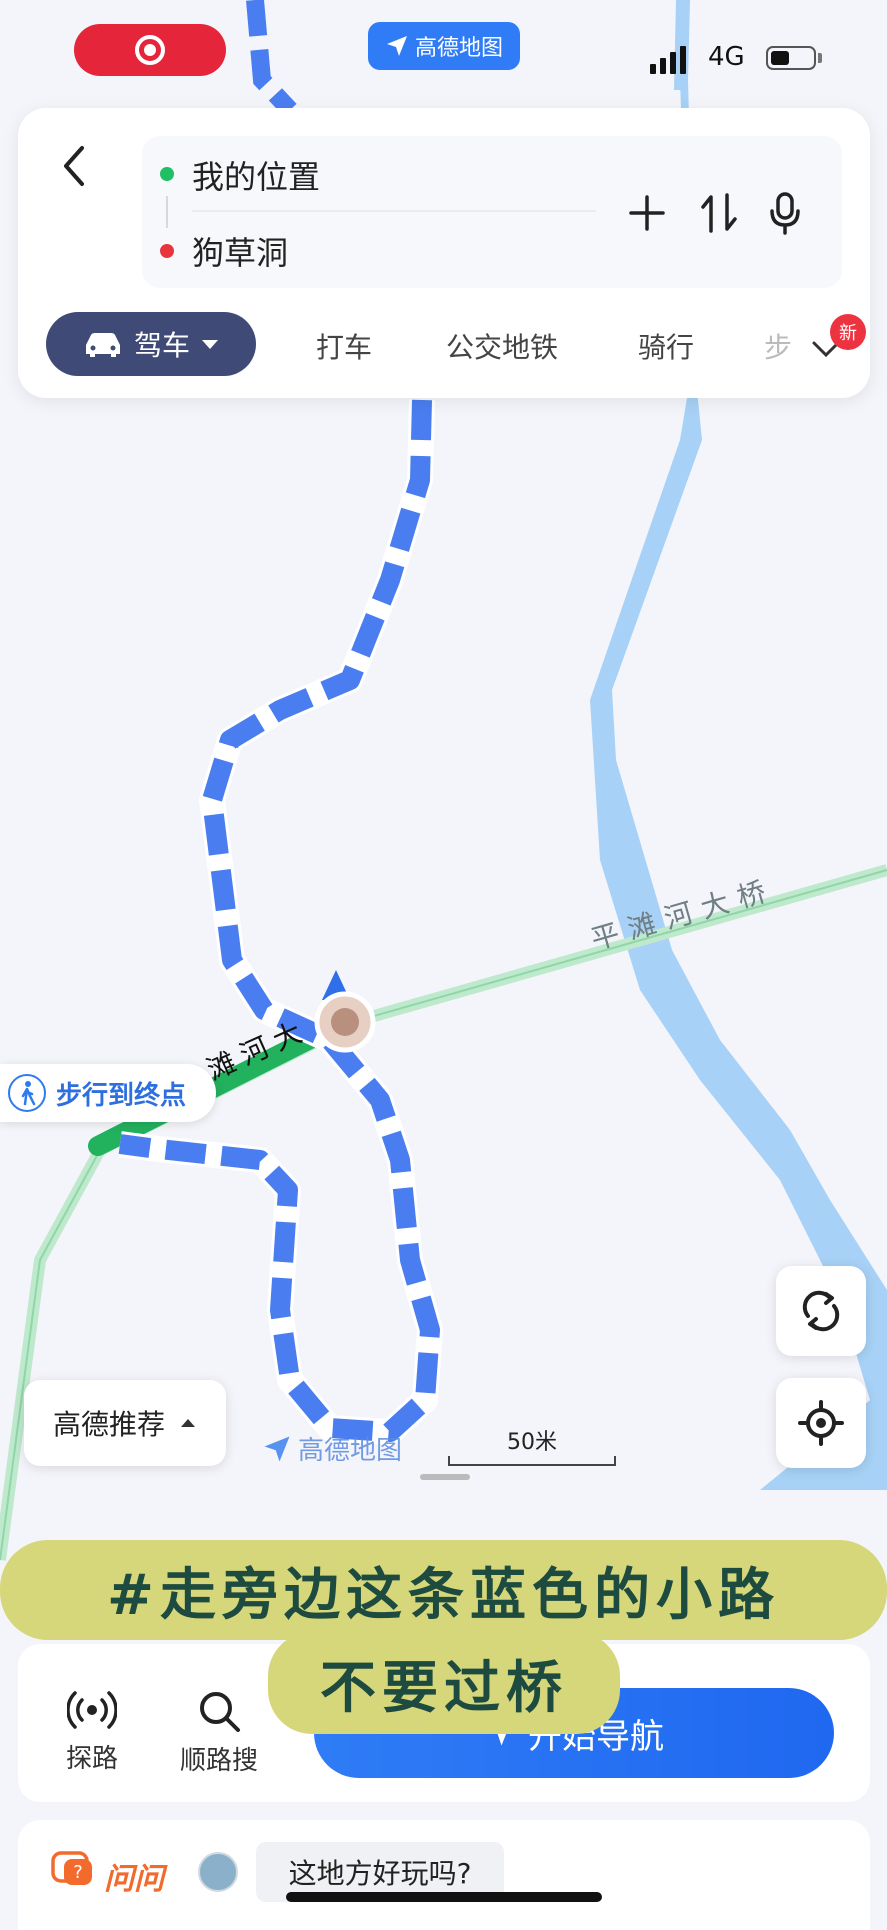 Image resolution: width=887 pixels, height=1930 pixels. What do you see at coordinates (344, 346) in the screenshot?
I see `tab-taxi: 打车` at bounding box center [344, 346].